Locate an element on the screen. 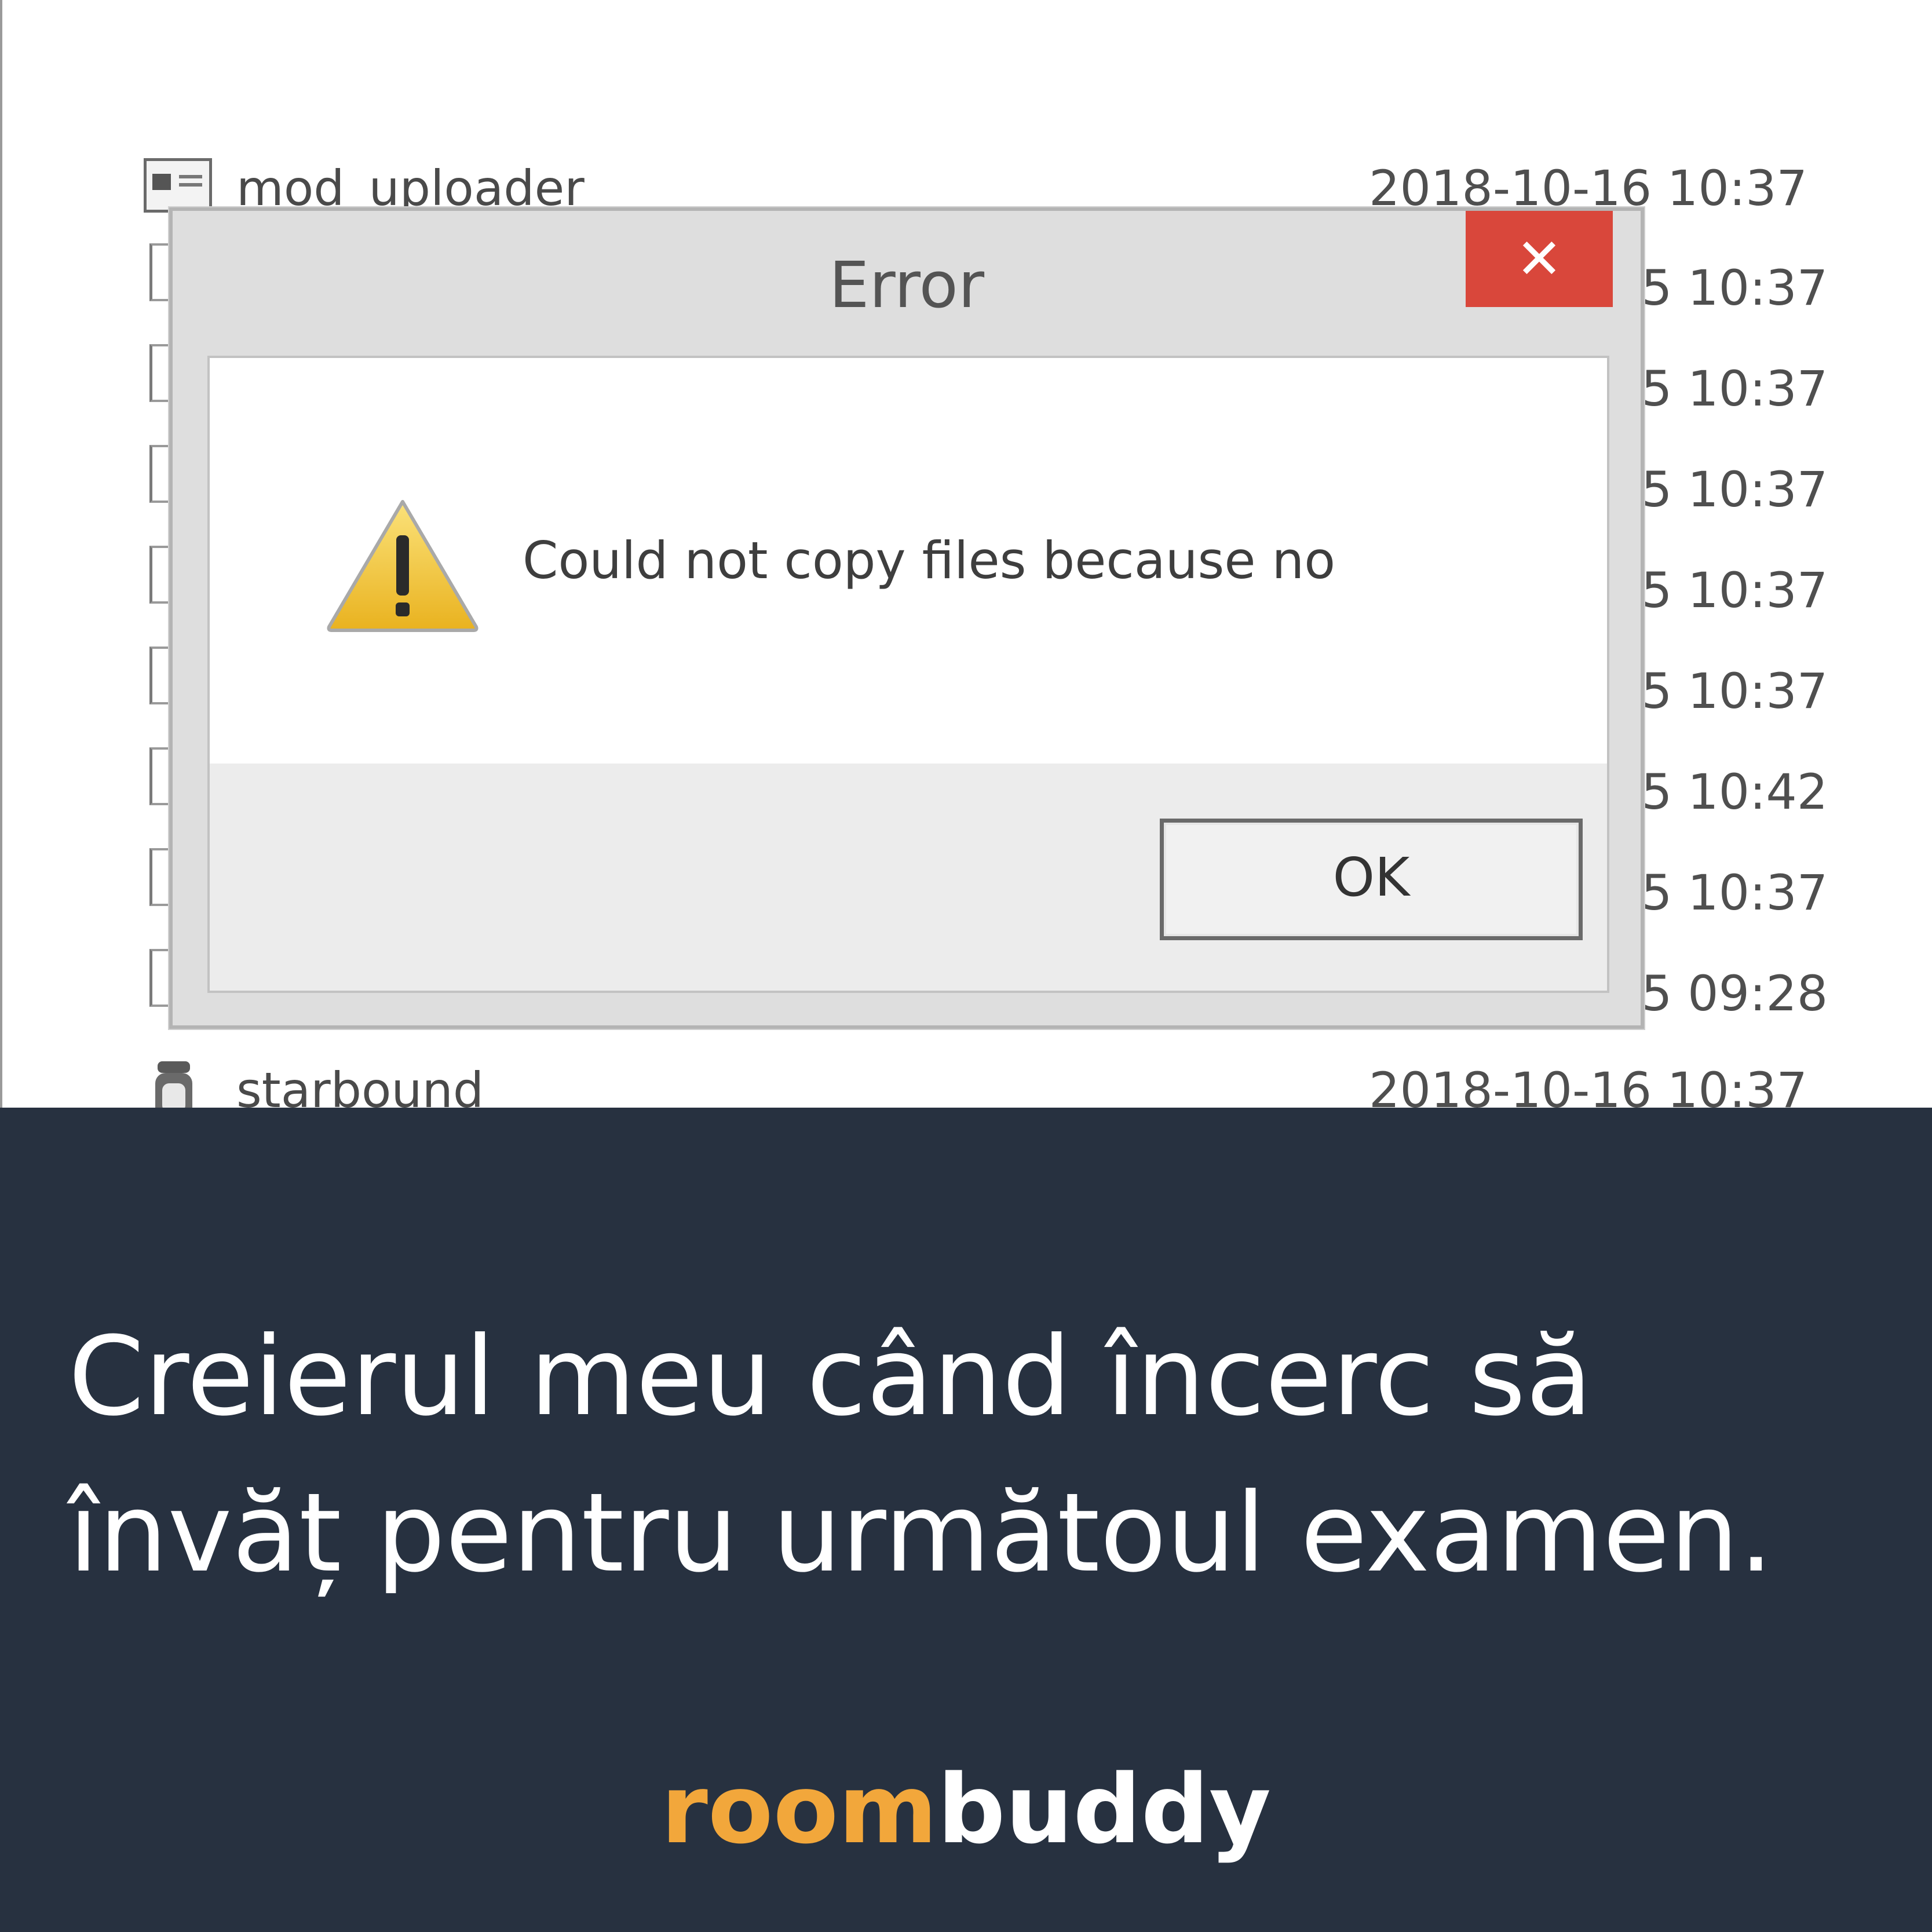  ok-button: OK is located at coordinates (1371, 880).